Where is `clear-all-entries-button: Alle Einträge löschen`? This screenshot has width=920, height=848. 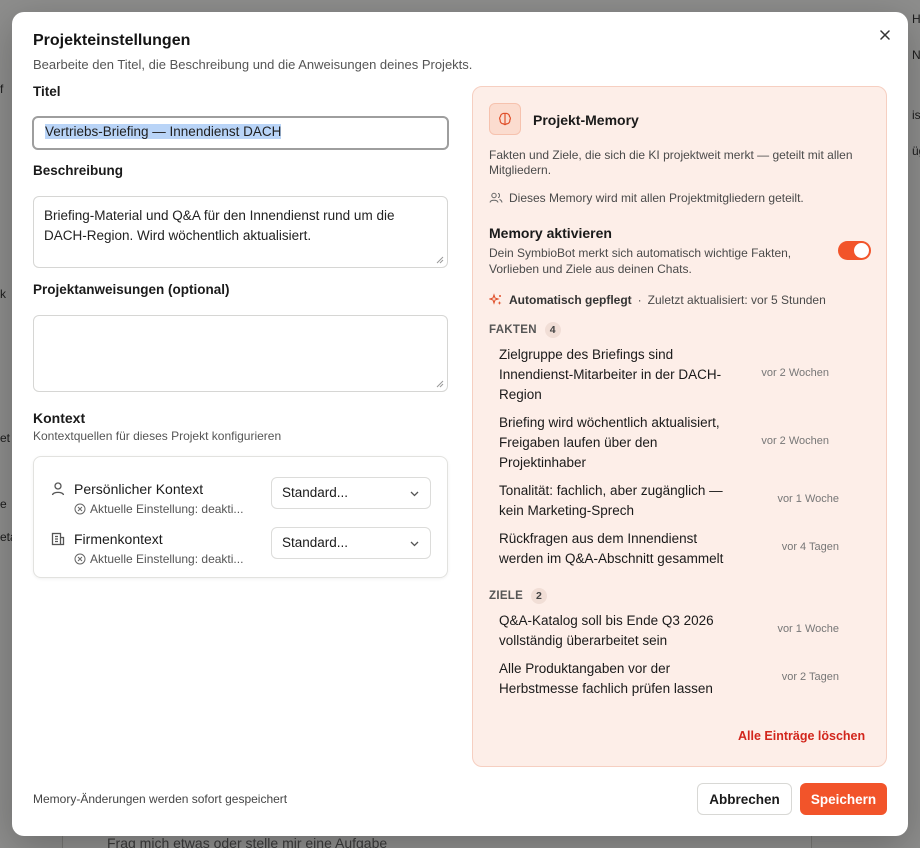 clear-all-entries-button: Alle Einträge löschen is located at coordinates (801, 736).